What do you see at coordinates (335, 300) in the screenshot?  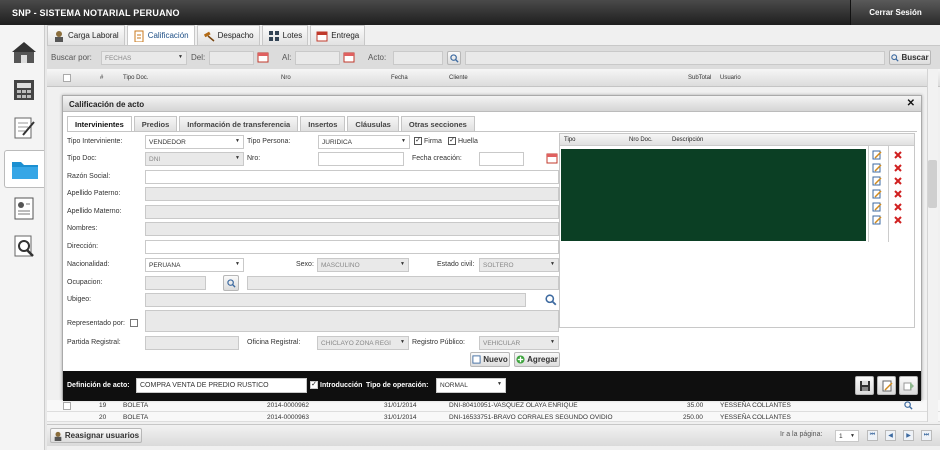 I see `ubigeo-input` at bounding box center [335, 300].